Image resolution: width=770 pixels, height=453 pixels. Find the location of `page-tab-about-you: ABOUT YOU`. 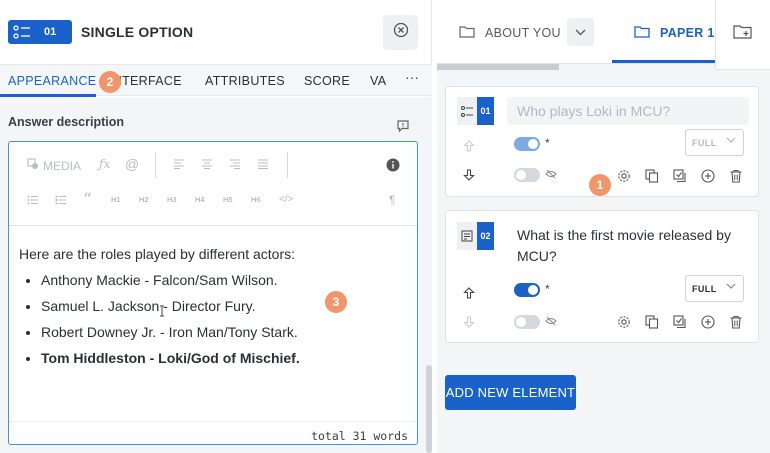

page-tab-about-you: ABOUT YOU is located at coordinates (510, 33).